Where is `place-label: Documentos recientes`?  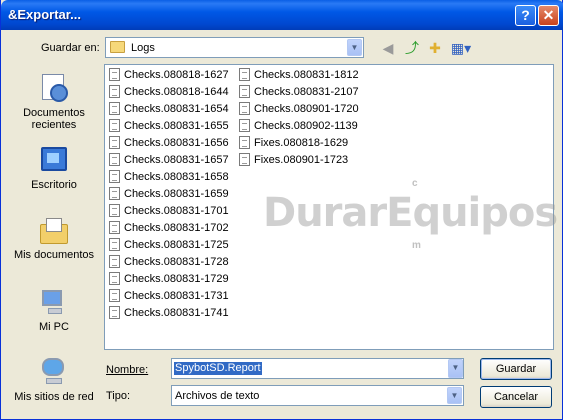 place-label: Documentos recientes is located at coordinates (54, 119).